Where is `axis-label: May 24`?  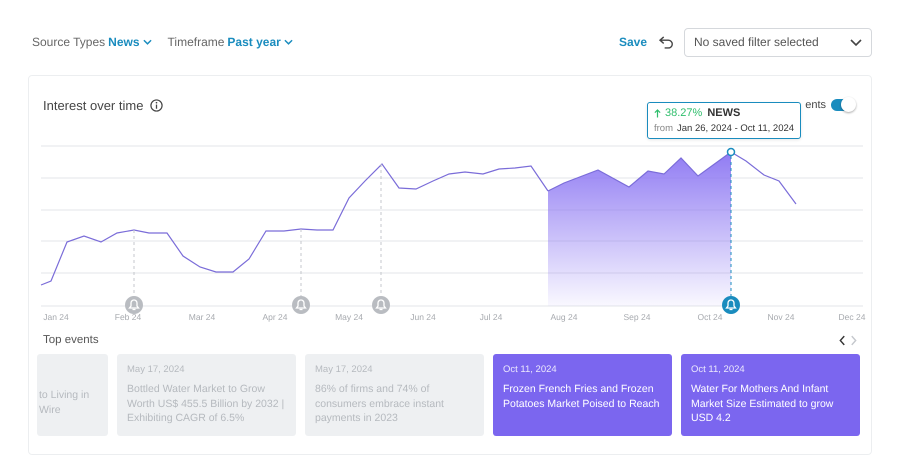 axis-label: May 24 is located at coordinates (349, 317).